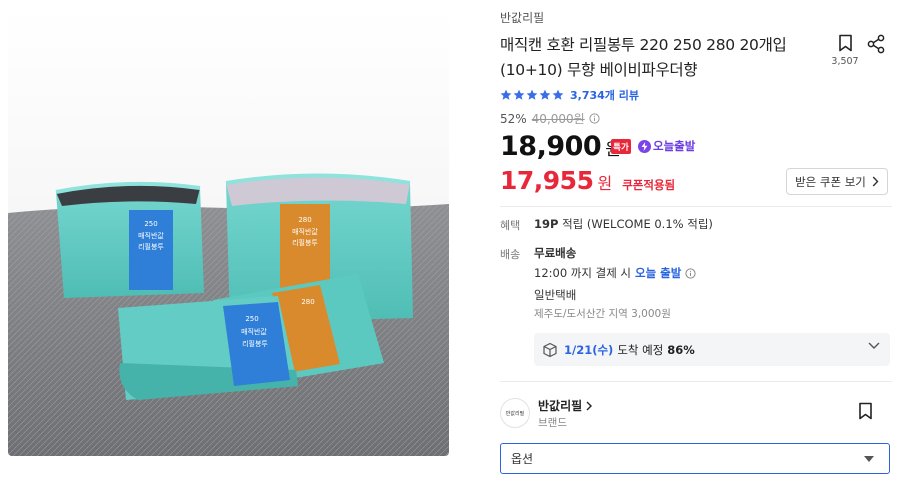 This screenshot has height=485, width=900. What do you see at coordinates (510, 254) in the screenshot?
I see `shipping-label: 배송` at bounding box center [510, 254].